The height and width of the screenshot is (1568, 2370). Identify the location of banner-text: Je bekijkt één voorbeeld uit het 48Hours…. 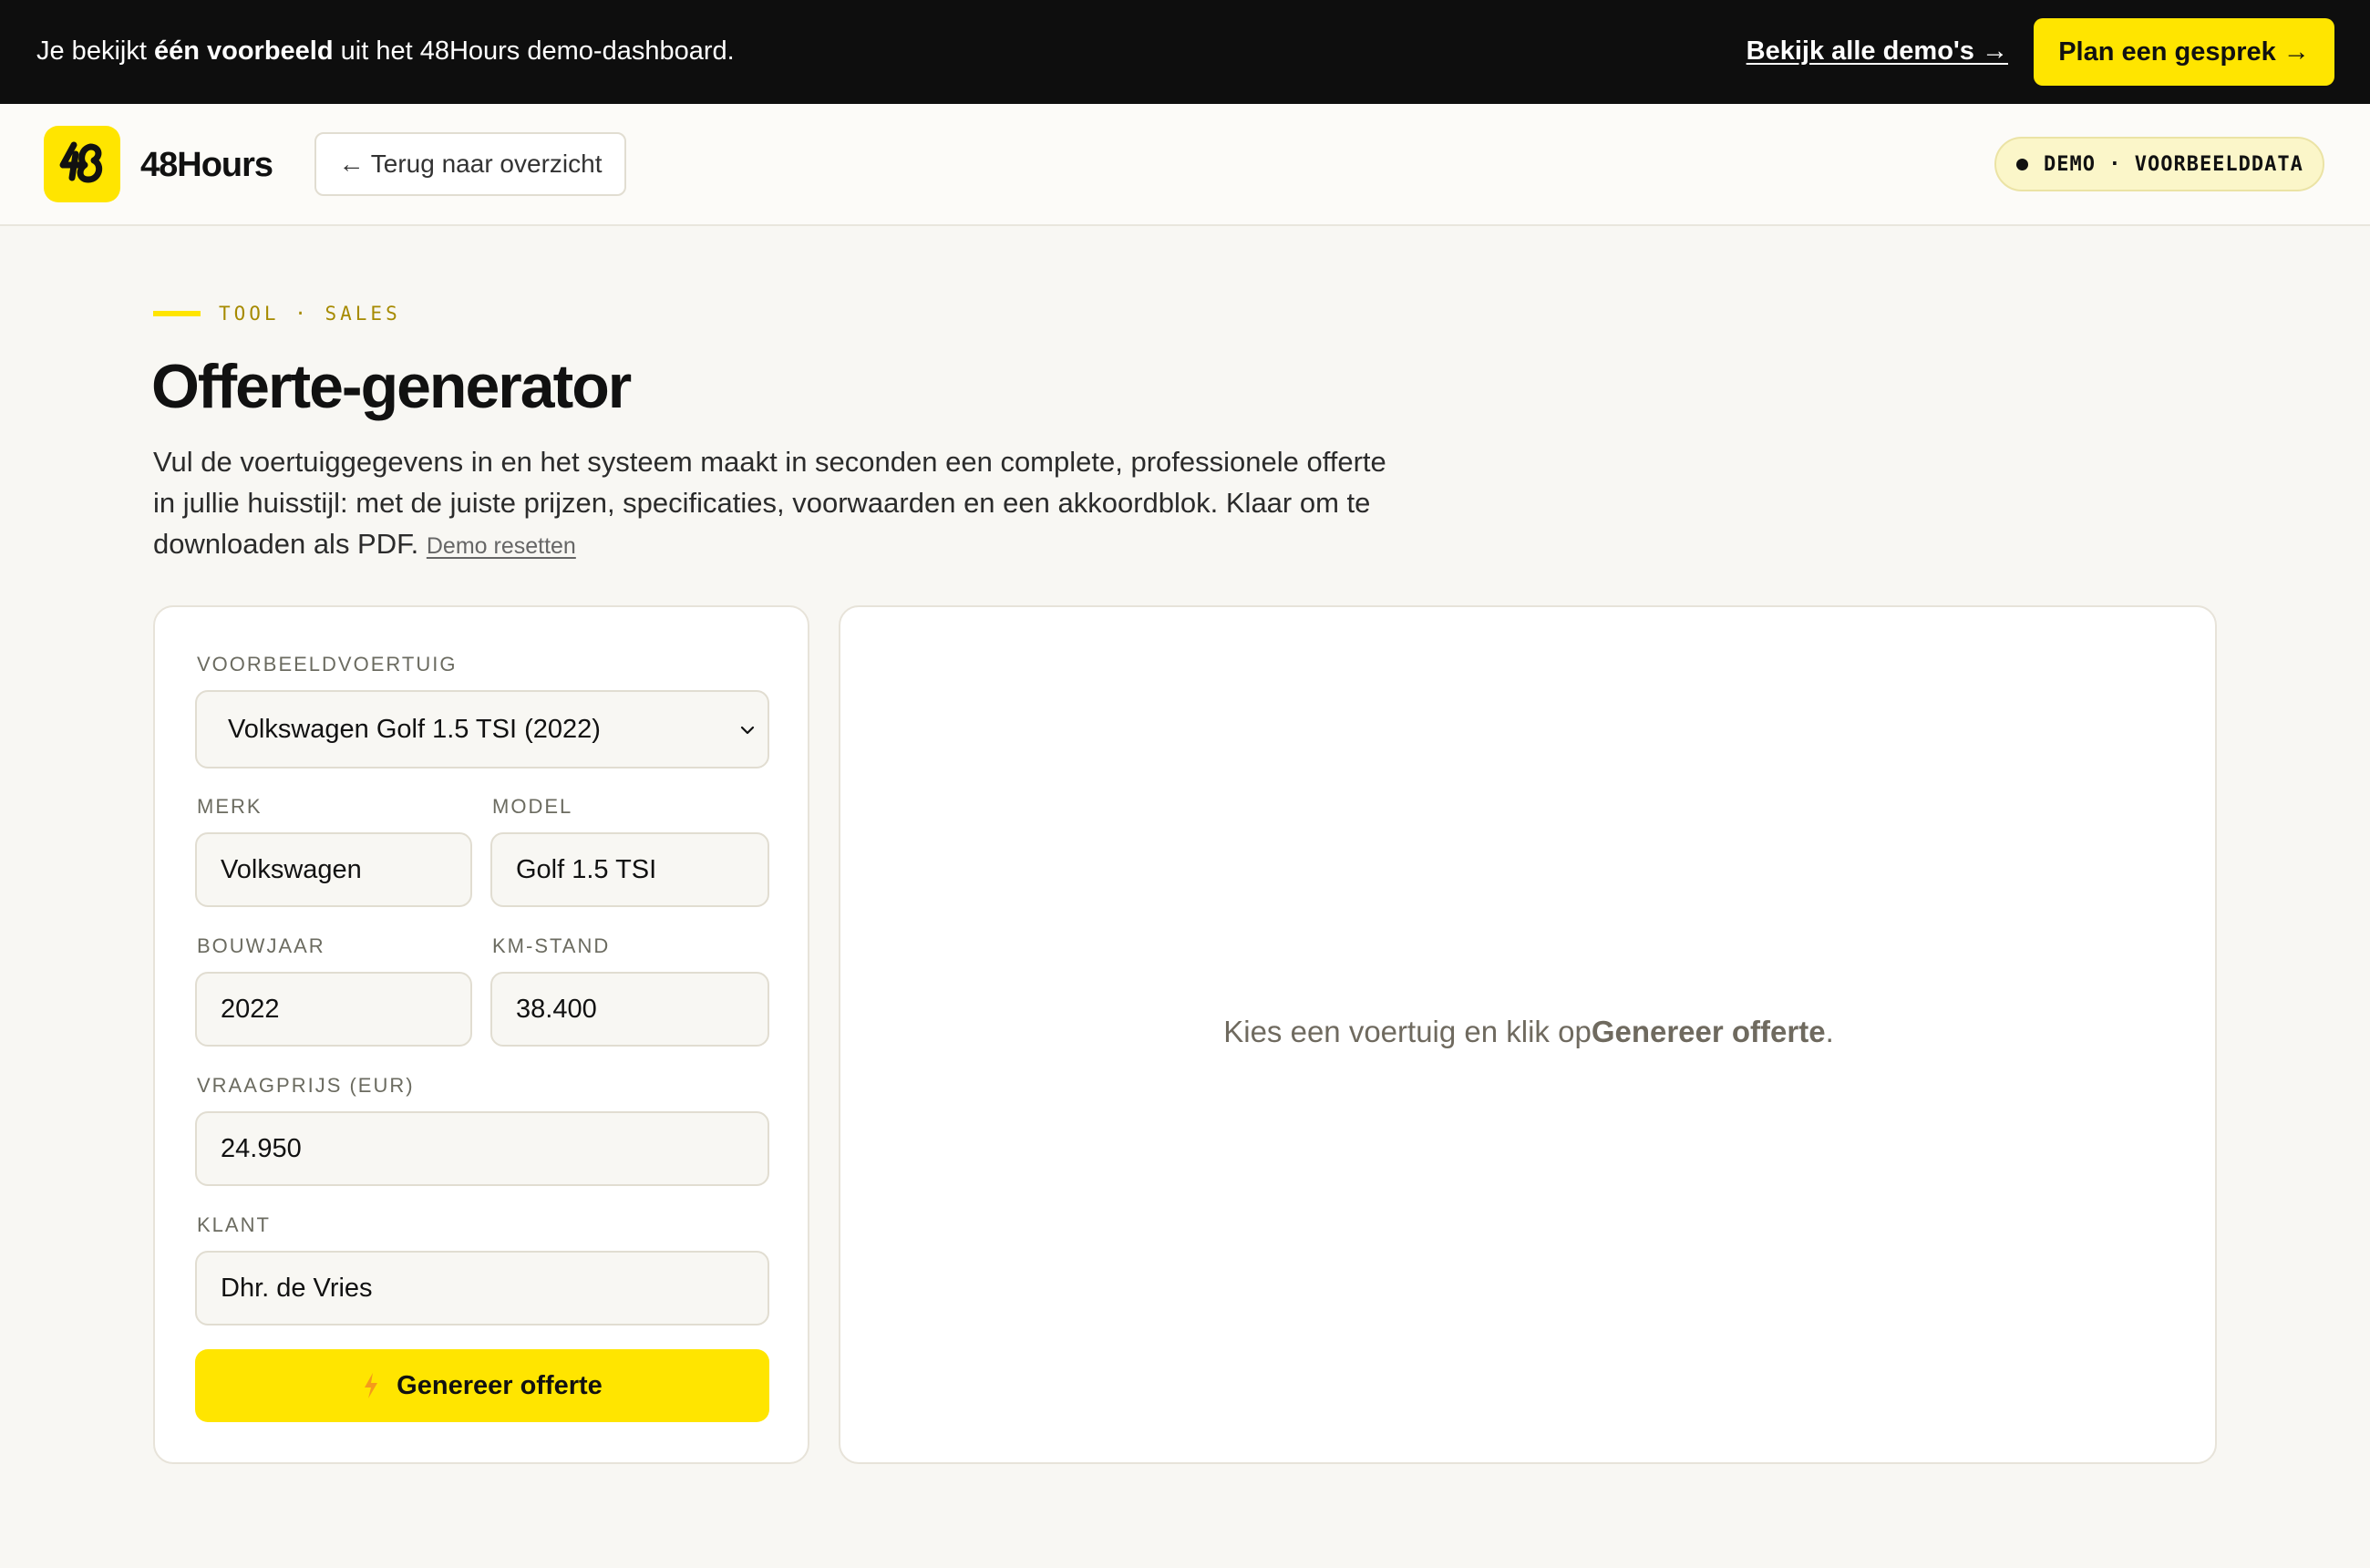
(385, 51).